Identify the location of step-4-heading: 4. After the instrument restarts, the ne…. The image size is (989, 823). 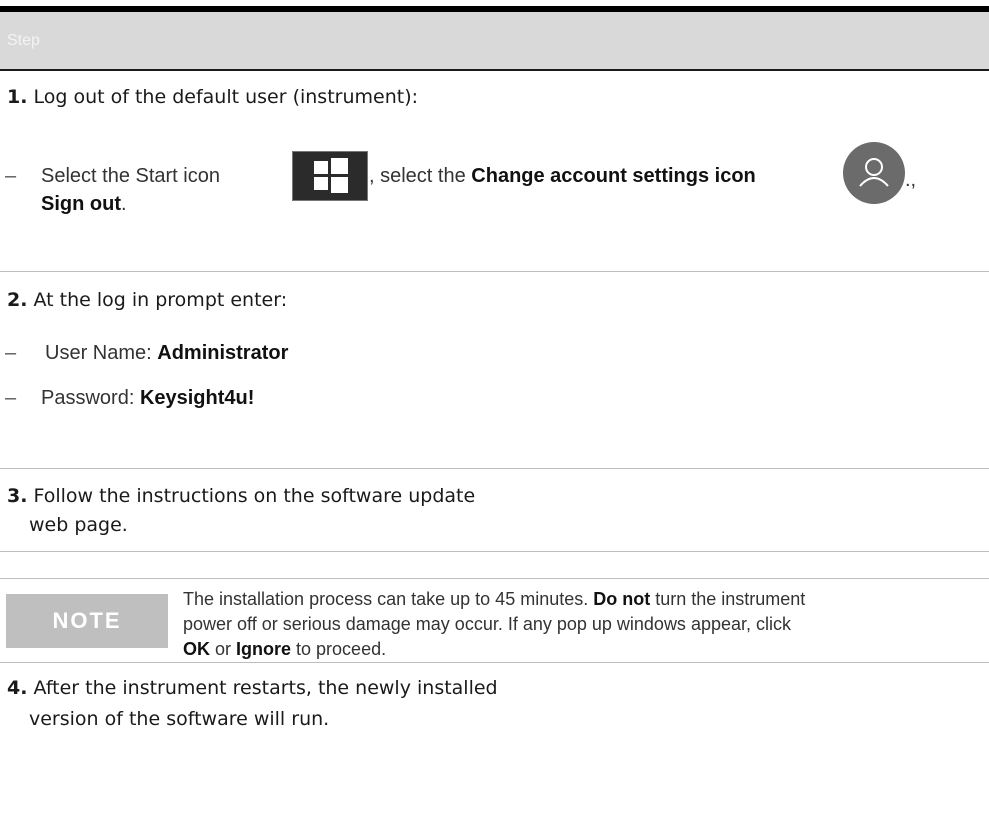
(252, 688).